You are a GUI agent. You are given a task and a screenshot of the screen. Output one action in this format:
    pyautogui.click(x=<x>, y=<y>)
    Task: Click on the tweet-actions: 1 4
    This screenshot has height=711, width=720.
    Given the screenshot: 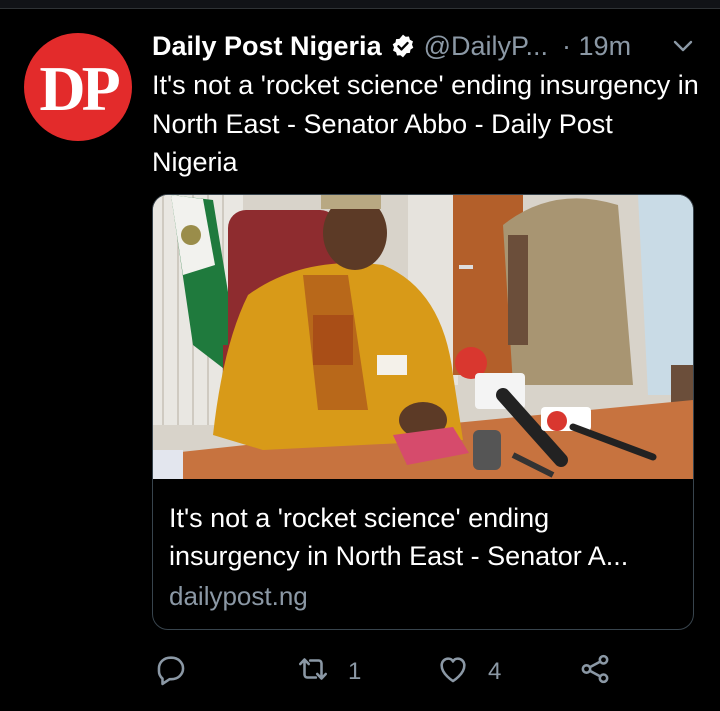 What is the action you would take?
    pyautogui.click(x=432, y=672)
    